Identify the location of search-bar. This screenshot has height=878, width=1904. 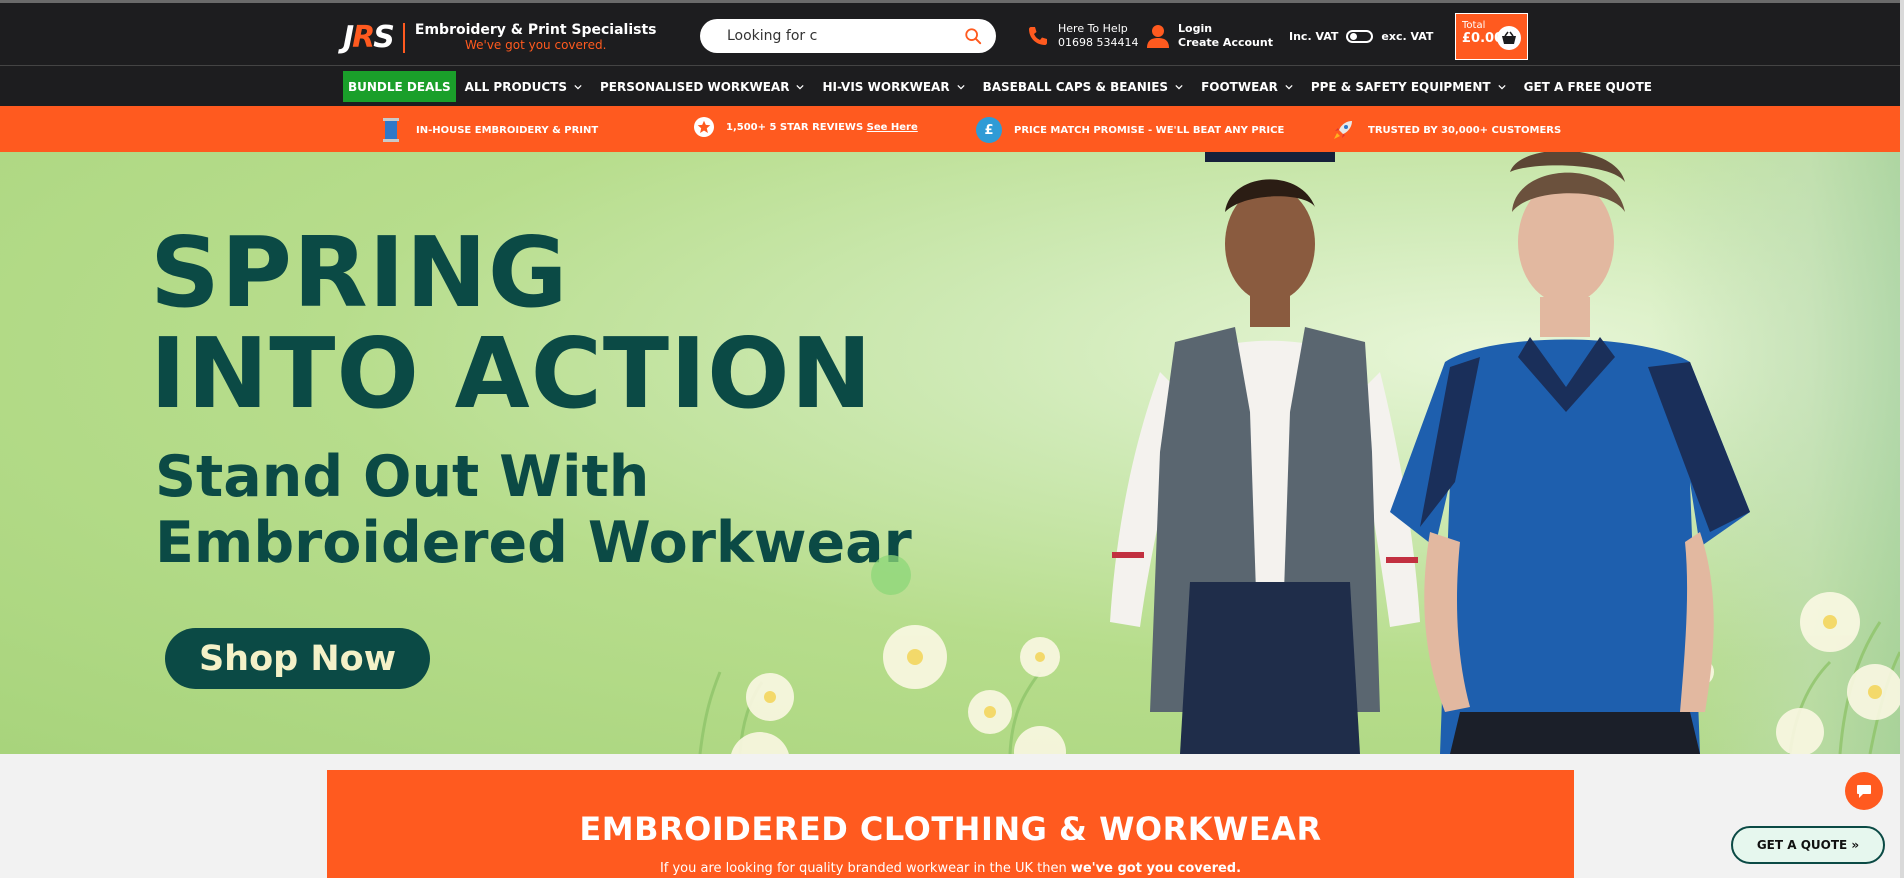
(848, 36).